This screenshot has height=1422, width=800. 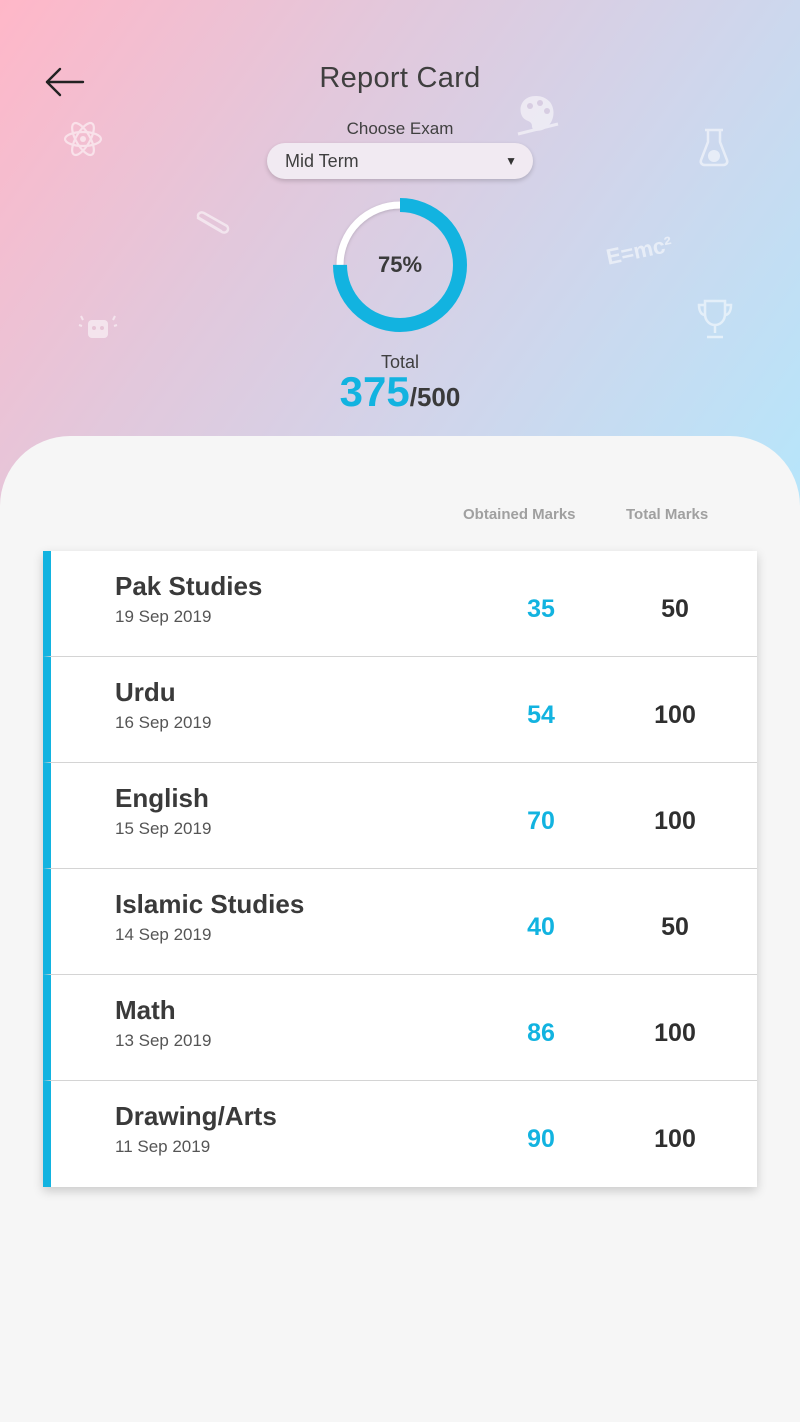 What do you see at coordinates (162, 798) in the screenshot?
I see `subject-name: English` at bounding box center [162, 798].